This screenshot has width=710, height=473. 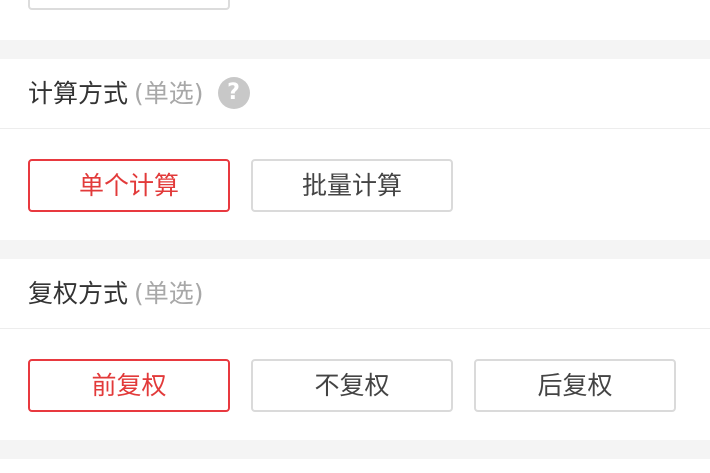 What do you see at coordinates (78, 93) in the screenshot?
I see `calc-method-title-text: 计算方式` at bounding box center [78, 93].